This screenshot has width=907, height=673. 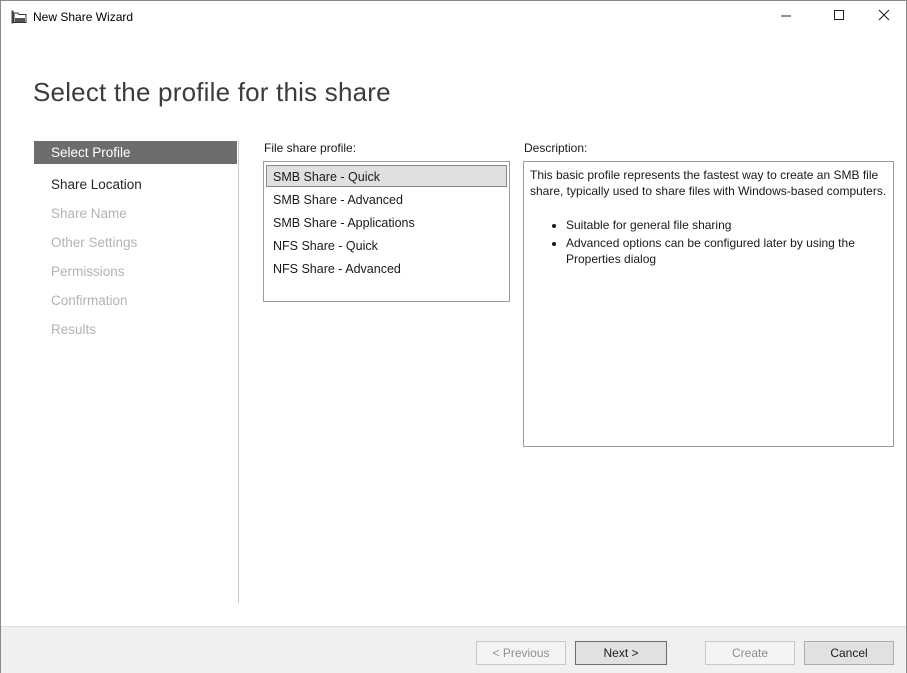 What do you see at coordinates (135, 184) in the screenshot?
I see `nav-step-share-location: Share Location` at bounding box center [135, 184].